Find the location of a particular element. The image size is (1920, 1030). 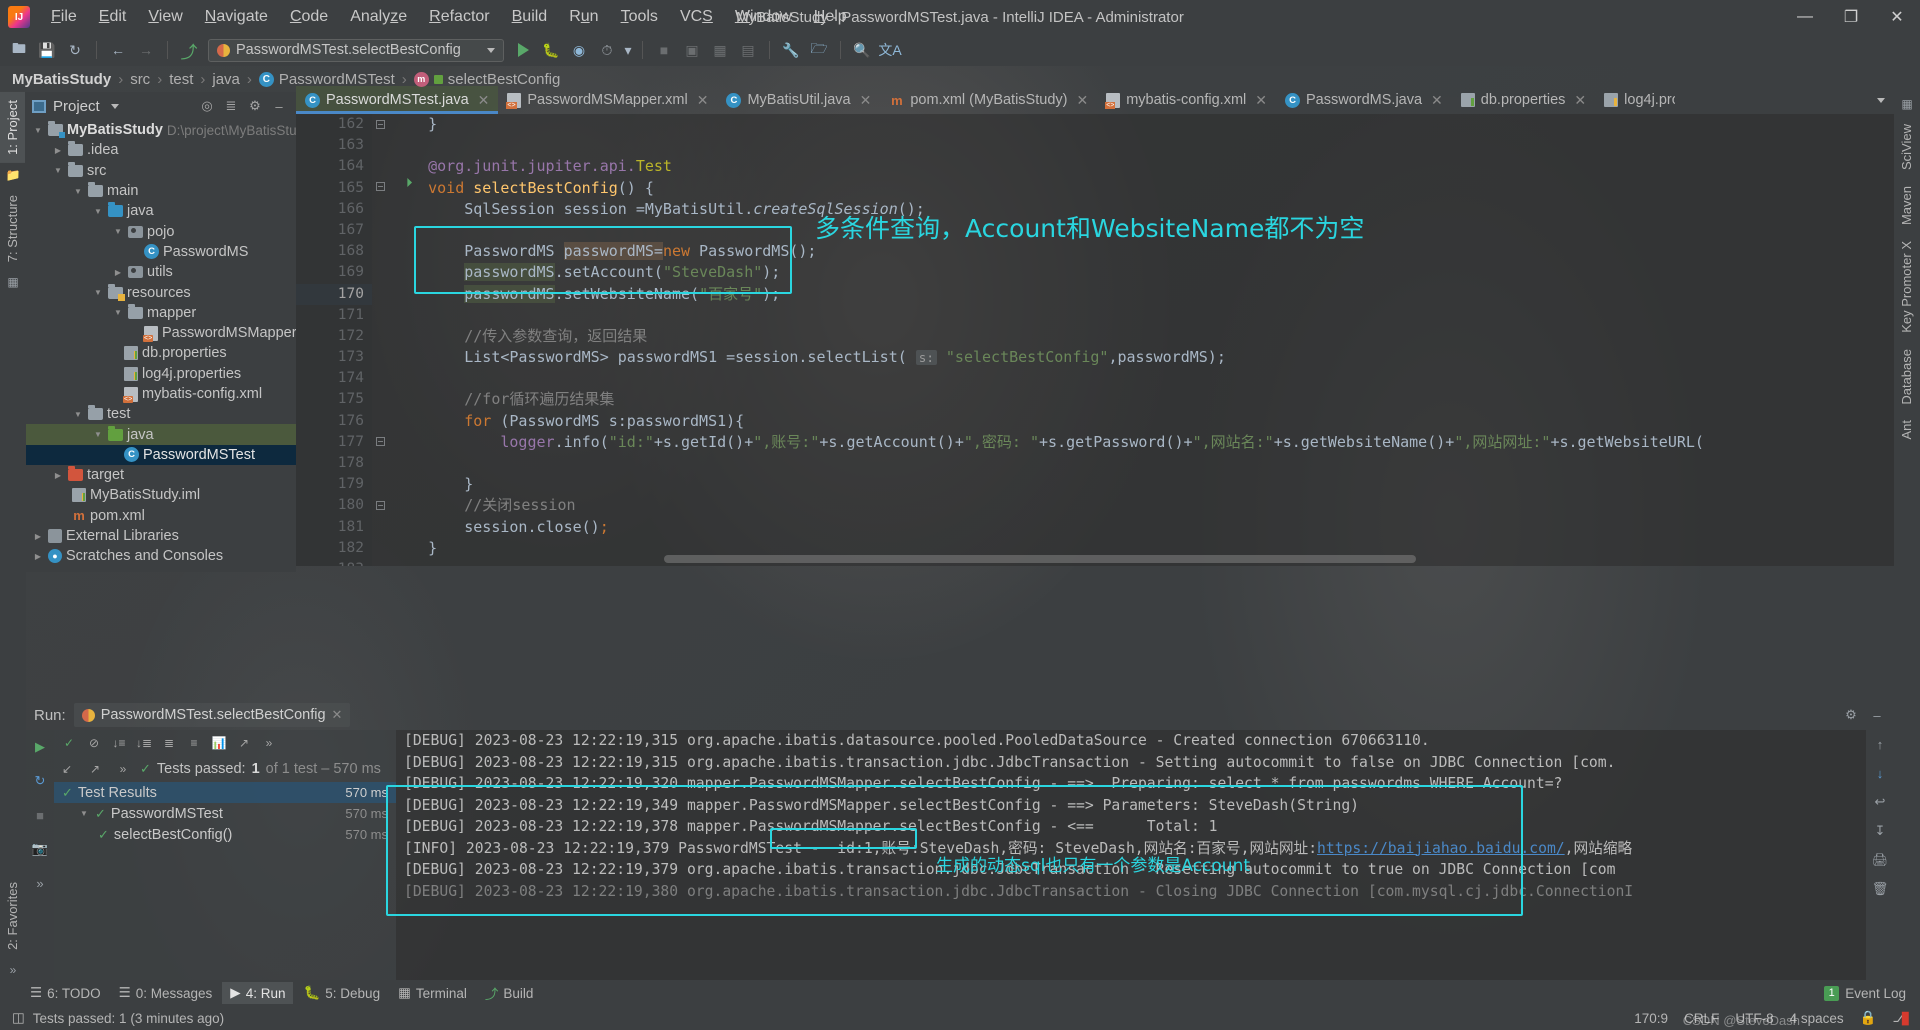

tree-item-db-properties: db.properties is located at coordinates (161, 353).